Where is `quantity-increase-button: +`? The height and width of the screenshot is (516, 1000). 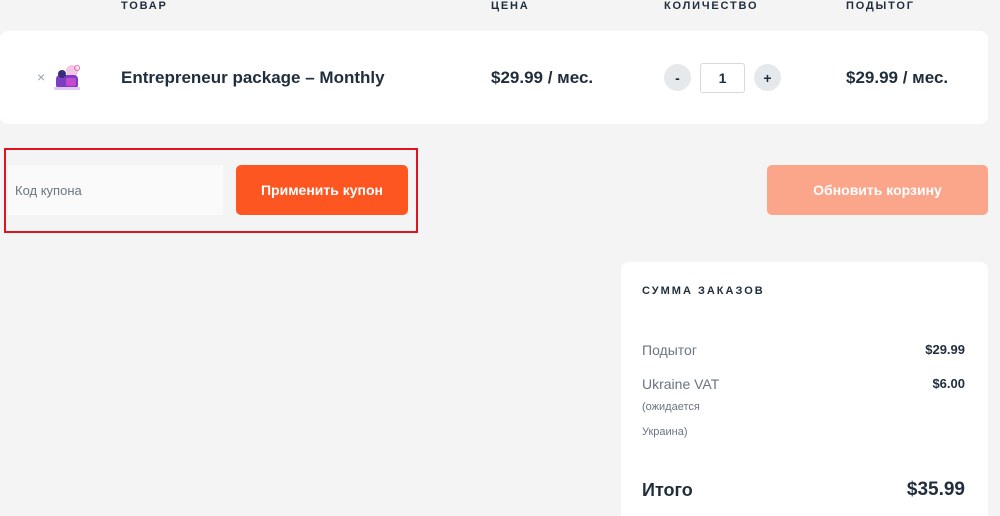
quantity-increase-button: + is located at coordinates (767, 77).